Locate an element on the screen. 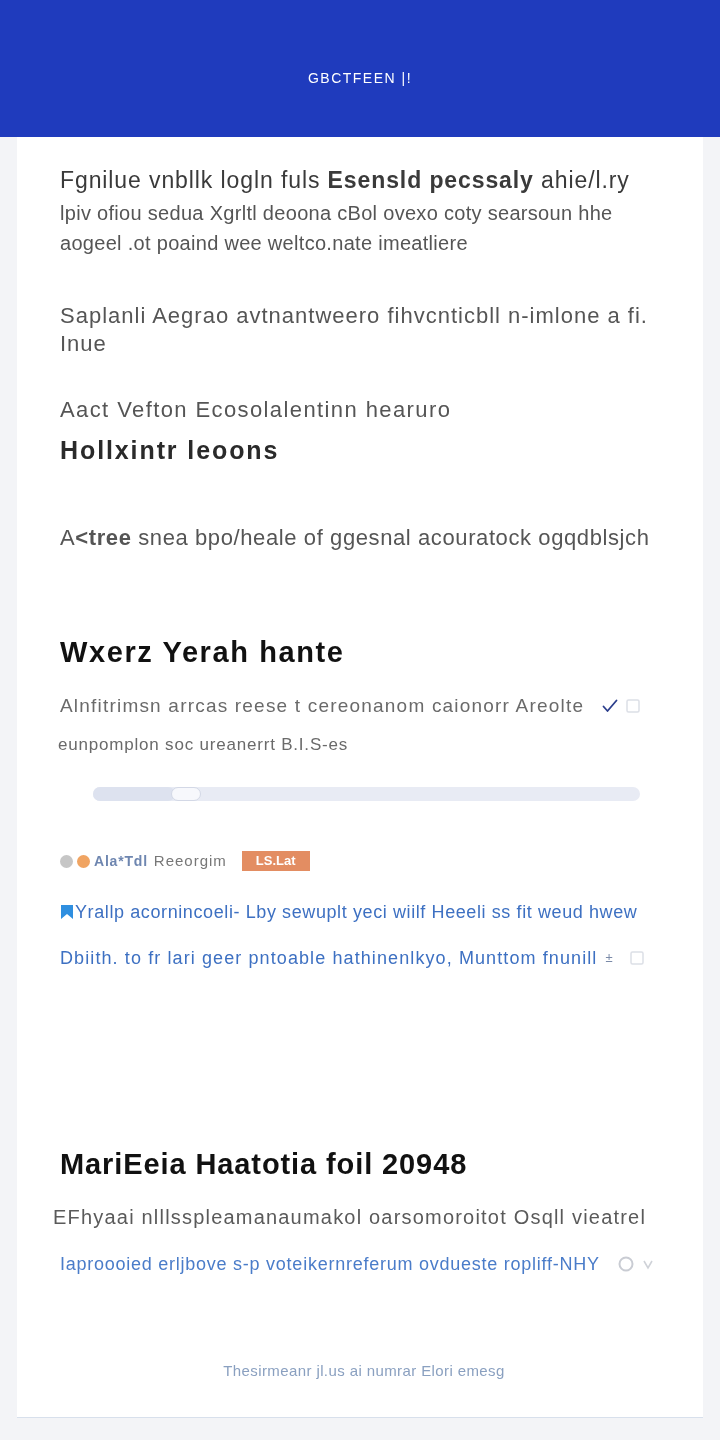  tag-name: Reeorgim is located at coordinates (190, 861).